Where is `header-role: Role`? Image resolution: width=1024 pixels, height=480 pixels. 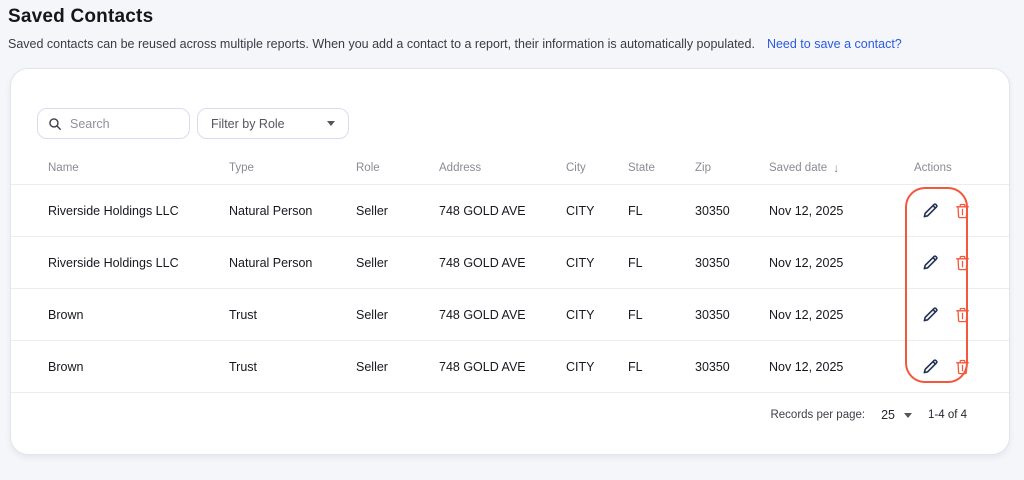
header-role: Role is located at coordinates (368, 167).